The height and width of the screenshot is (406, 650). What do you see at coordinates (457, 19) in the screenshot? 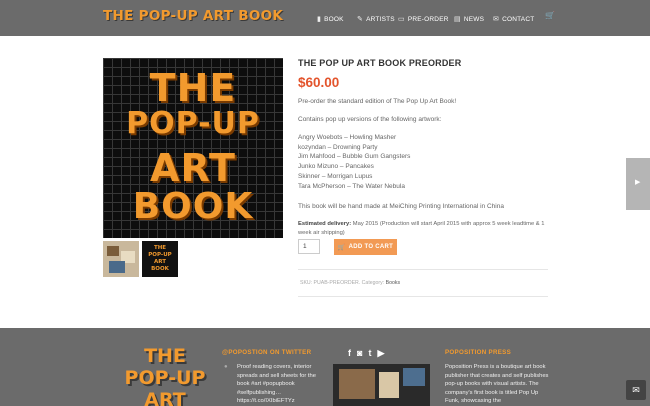
I see `news-icon: ▤` at bounding box center [457, 19].